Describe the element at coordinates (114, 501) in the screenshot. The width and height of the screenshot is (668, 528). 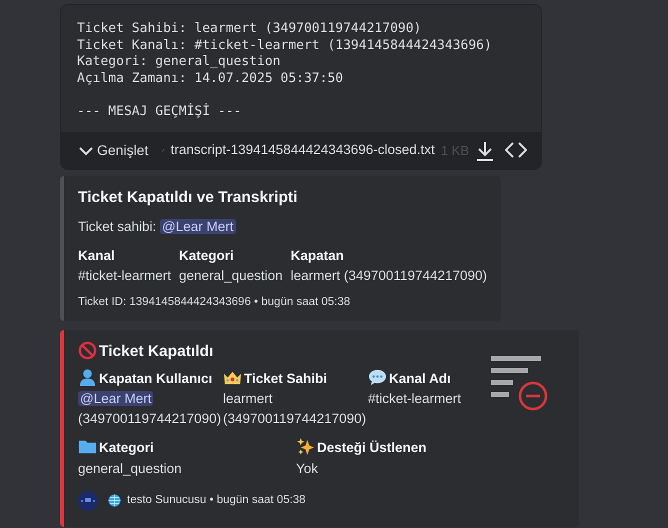
I see `globe-icon` at that location.